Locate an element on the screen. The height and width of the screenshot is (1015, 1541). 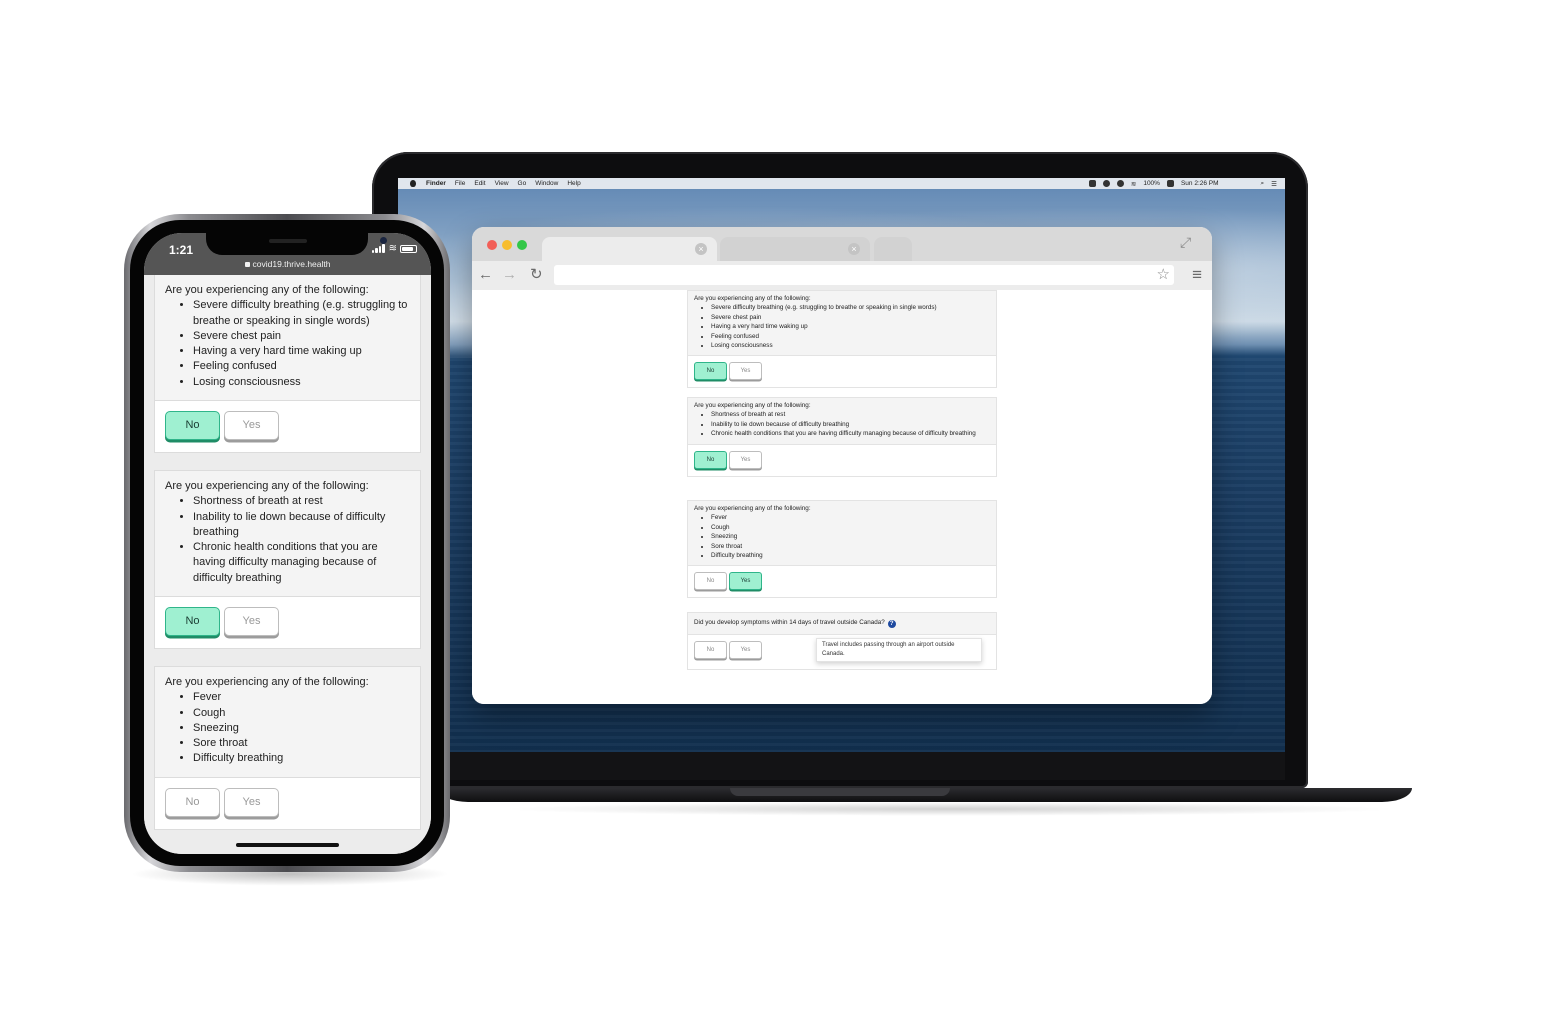
battery-percent: 100% is located at coordinates (1151, 183).